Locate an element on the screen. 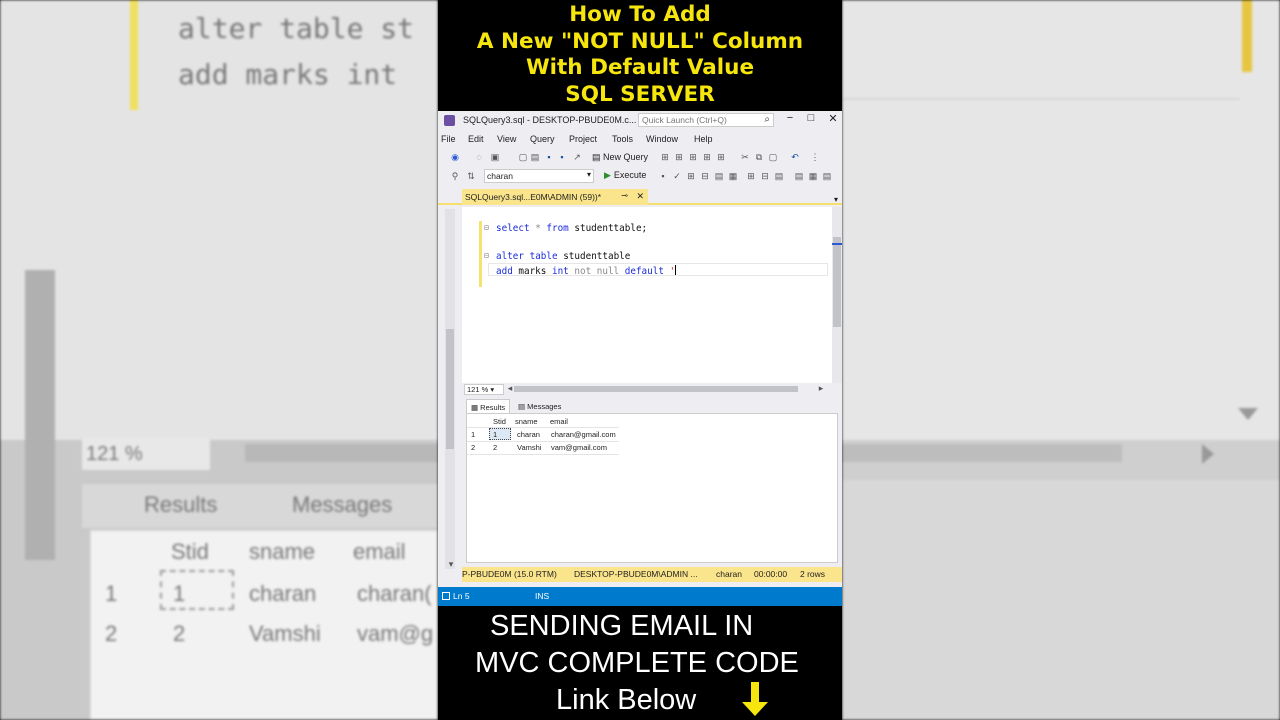  zoom-select: 121 % ▾ is located at coordinates (484, 389).